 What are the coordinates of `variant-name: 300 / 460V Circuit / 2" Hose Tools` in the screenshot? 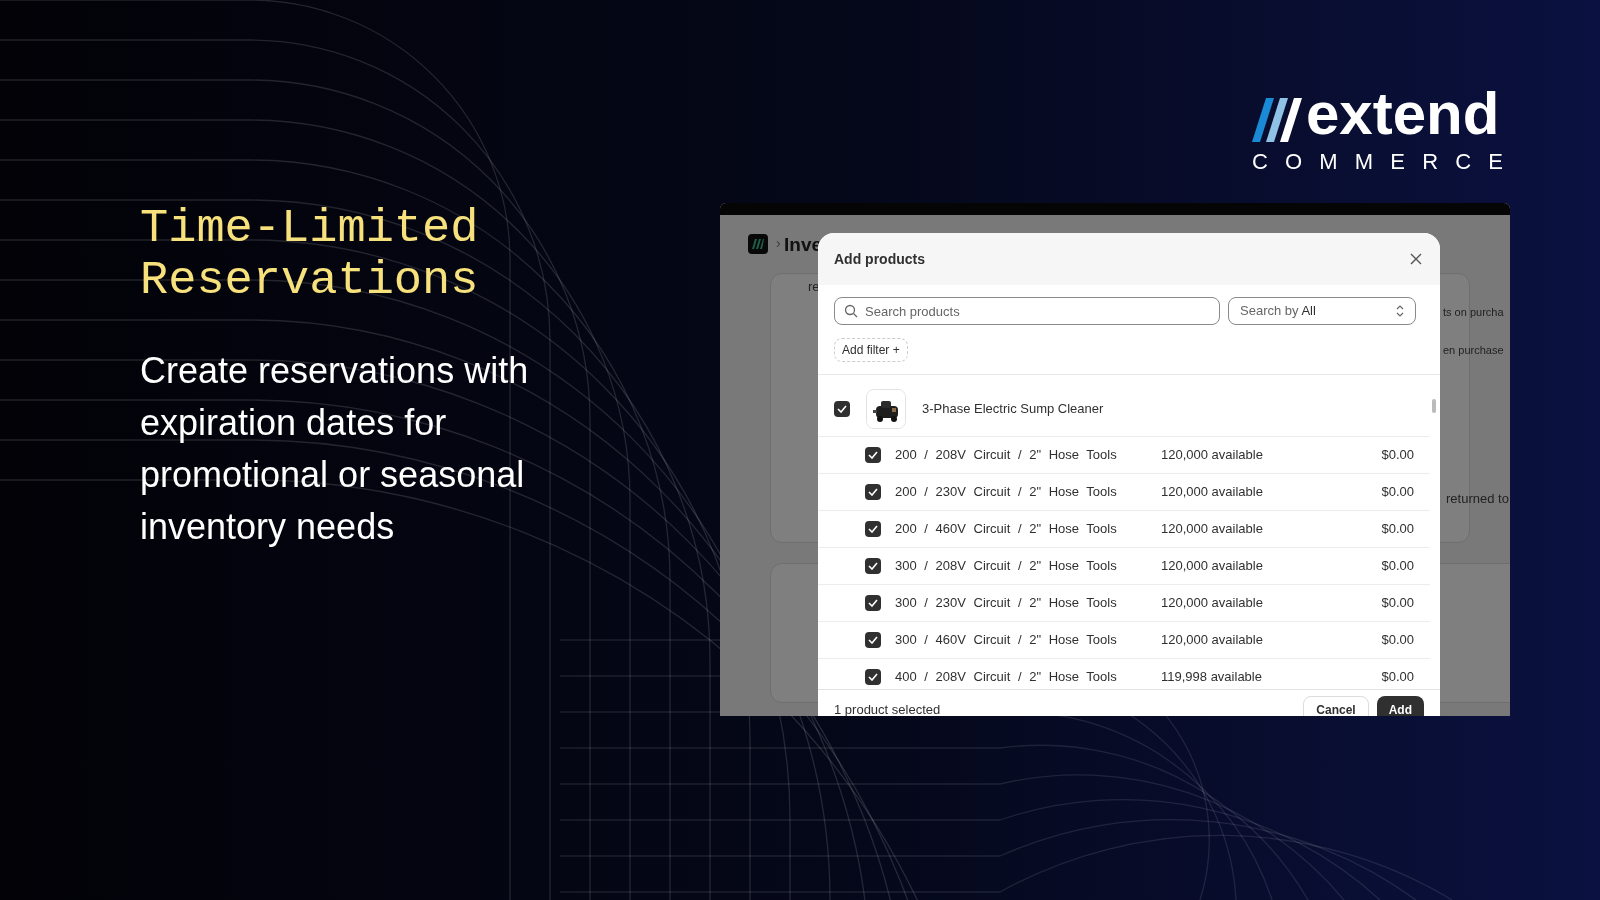 It's located at (1006, 640).